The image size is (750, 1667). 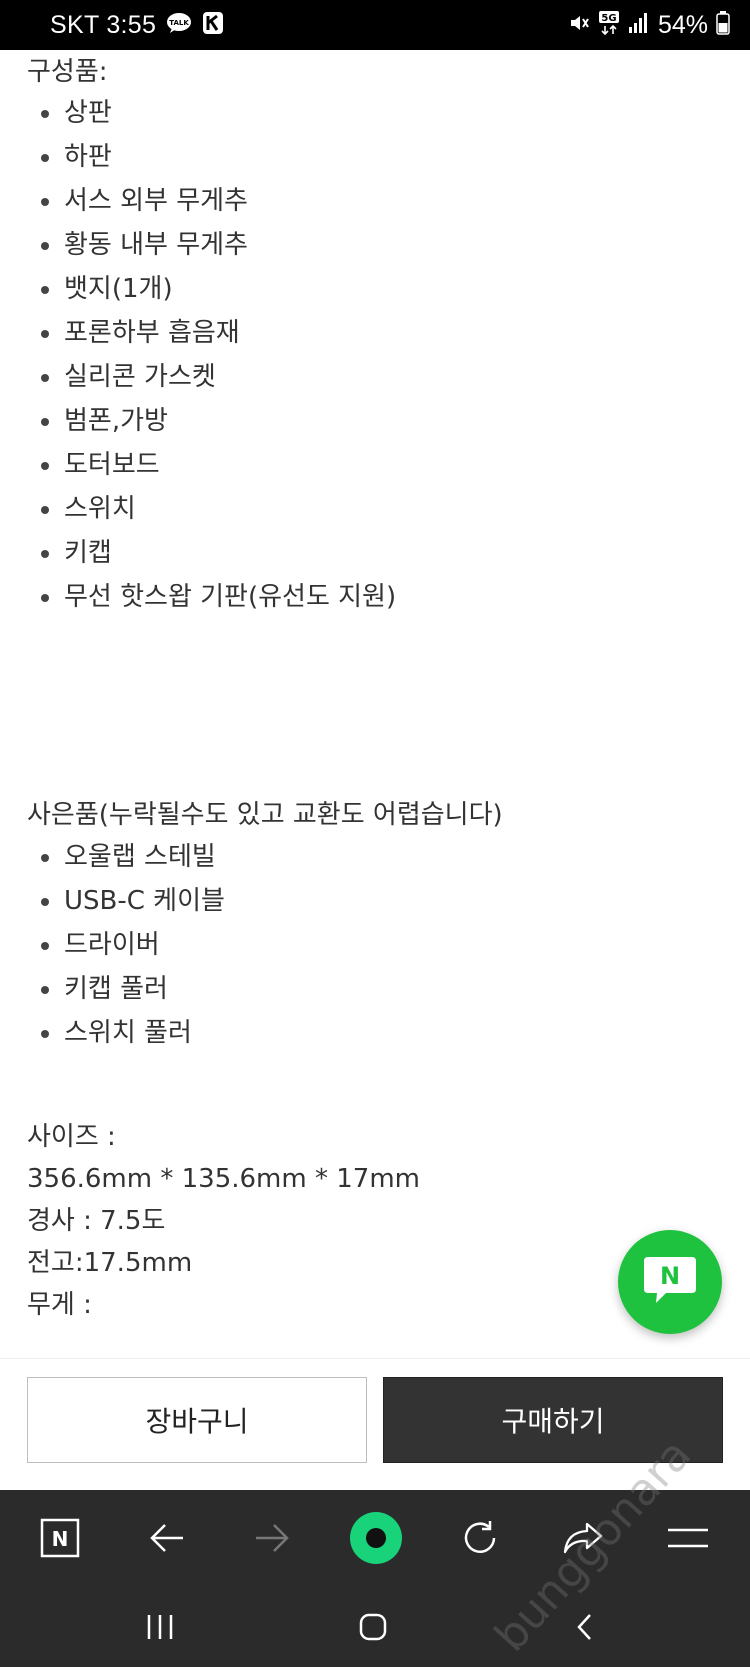 What do you see at coordinates (350, 864) in the screenshot?
I see `gift-item: 오울랩 스테빌` at bounding box center [350, 864].